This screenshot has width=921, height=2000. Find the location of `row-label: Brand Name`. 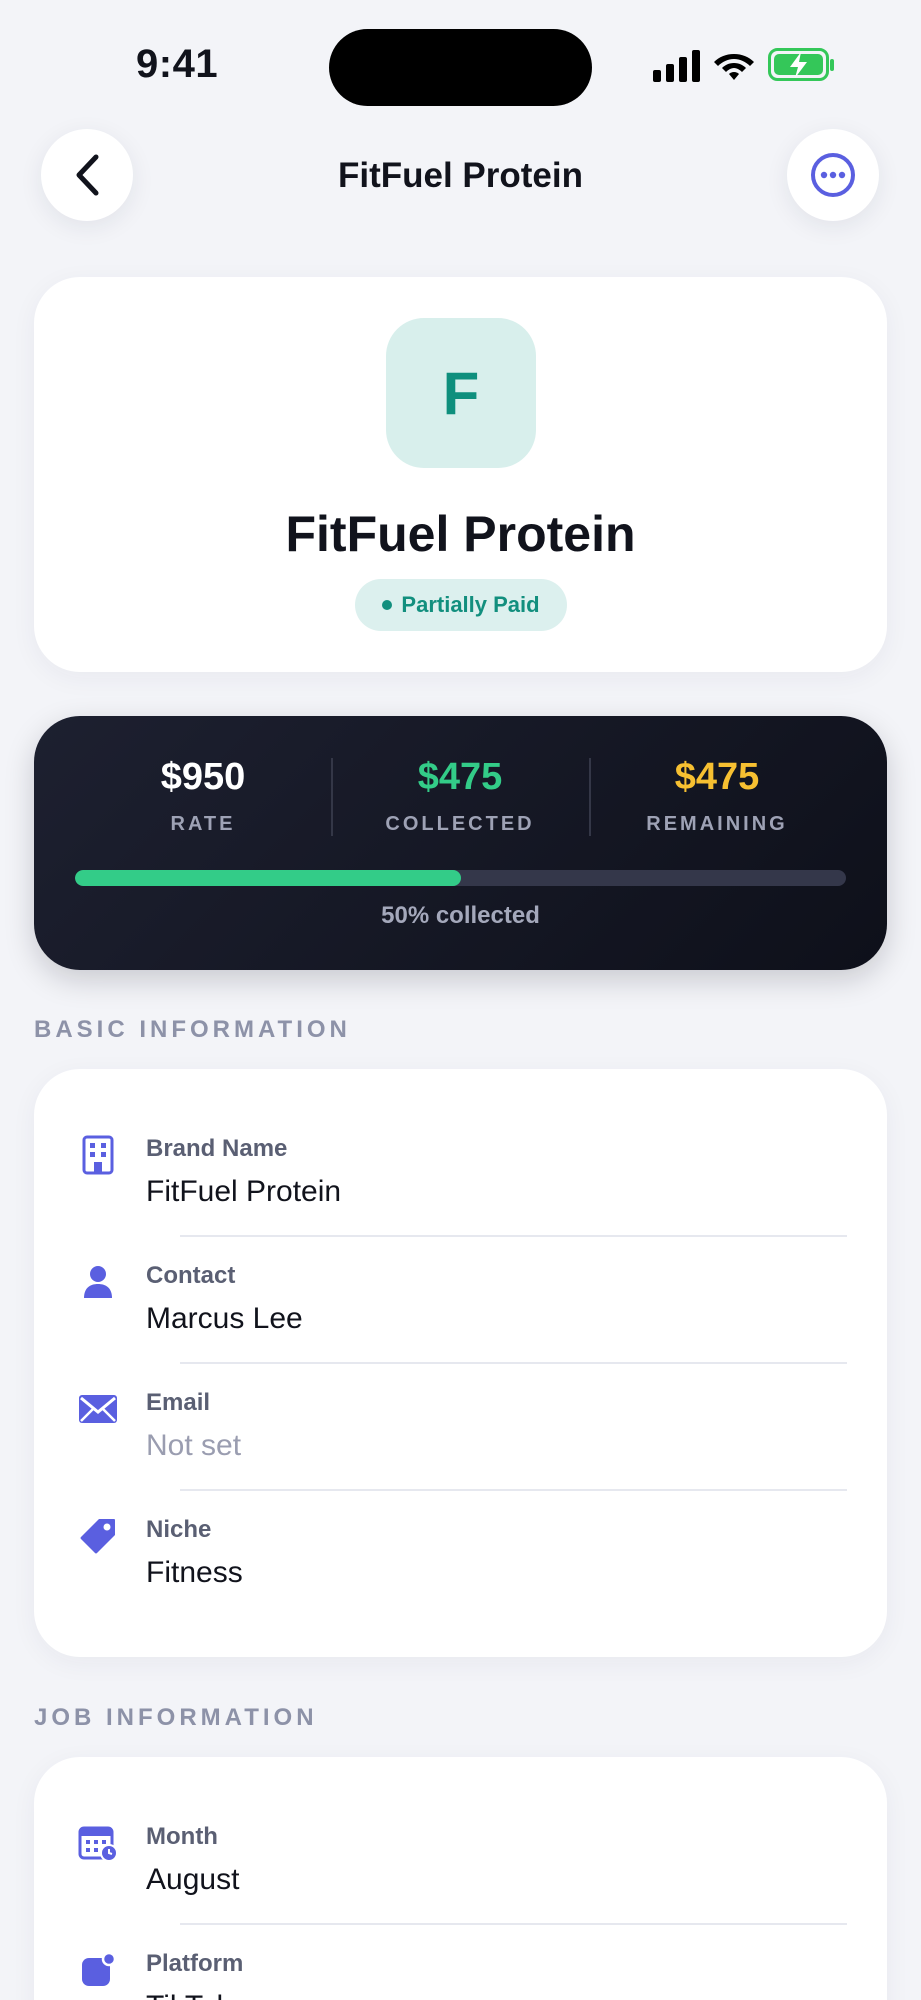

row-label: Brand Name is located at coordinates (217, 1148).